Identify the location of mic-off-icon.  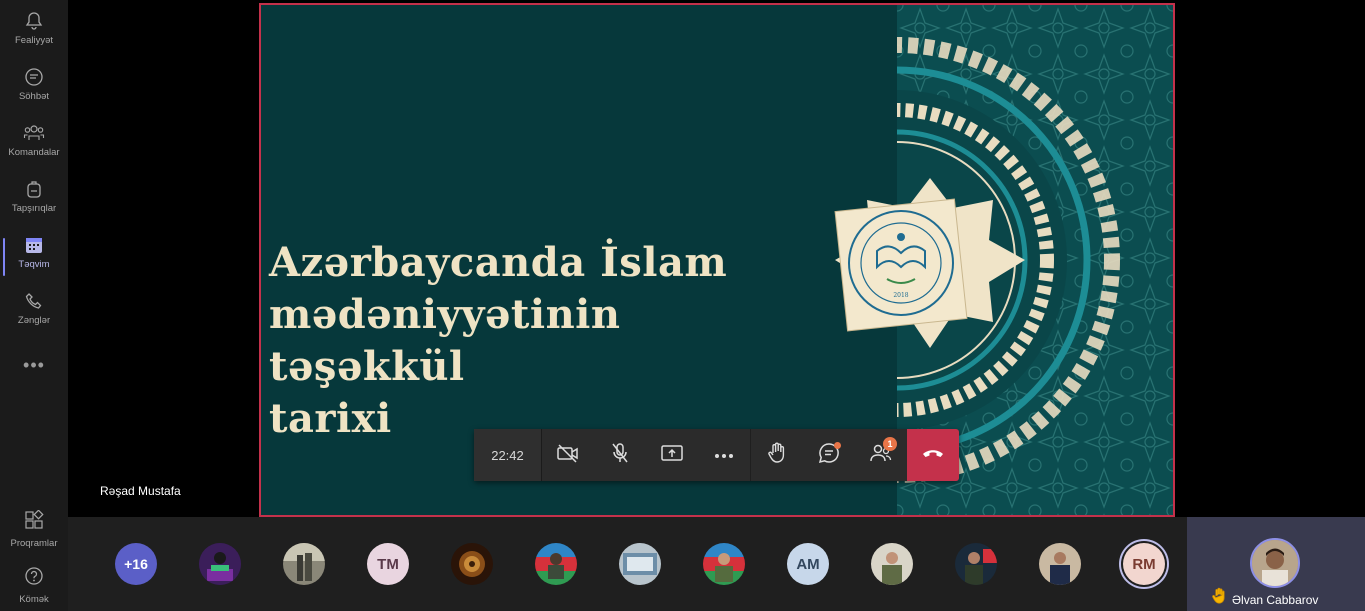
(620, 455).